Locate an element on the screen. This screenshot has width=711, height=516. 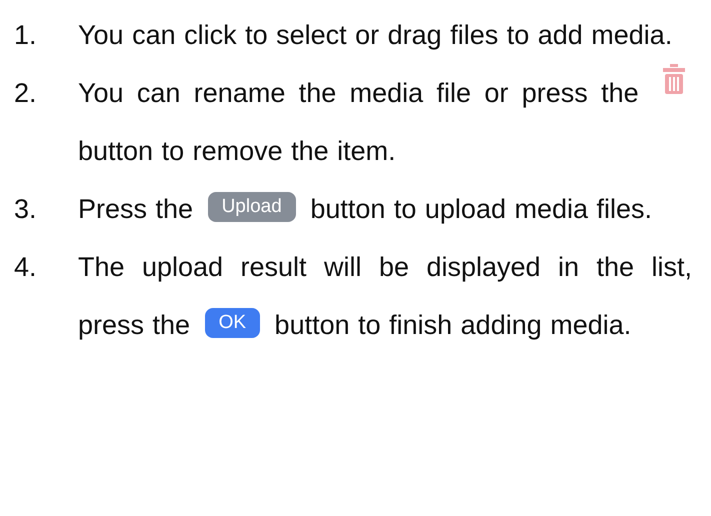
step-number: 1. is located at coordinates (26, 35).